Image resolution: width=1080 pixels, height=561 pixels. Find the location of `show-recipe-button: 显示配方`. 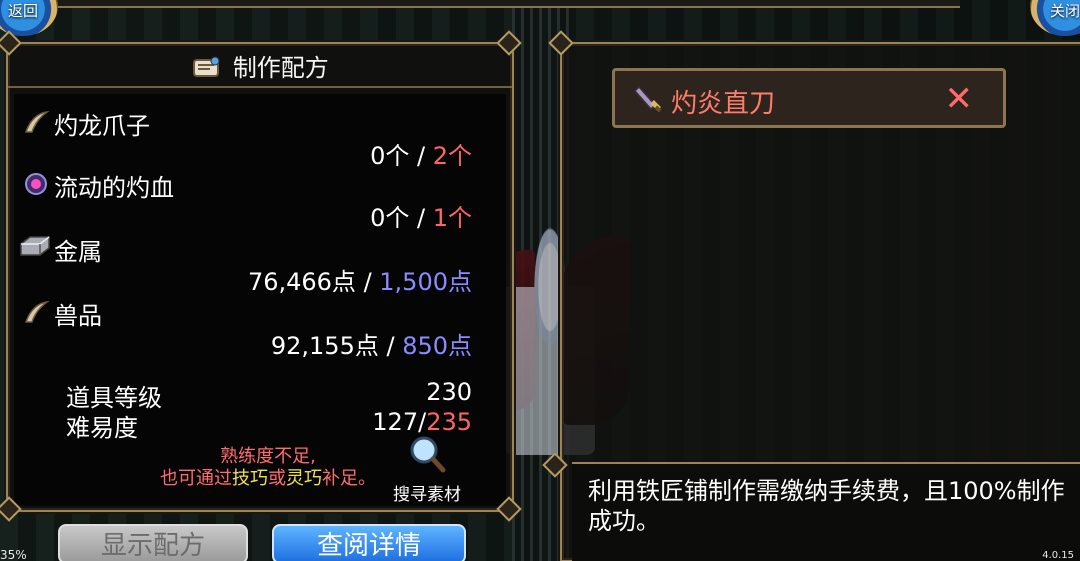

show-recipe-button: 显示配方 is located at coordinates (153, 542).